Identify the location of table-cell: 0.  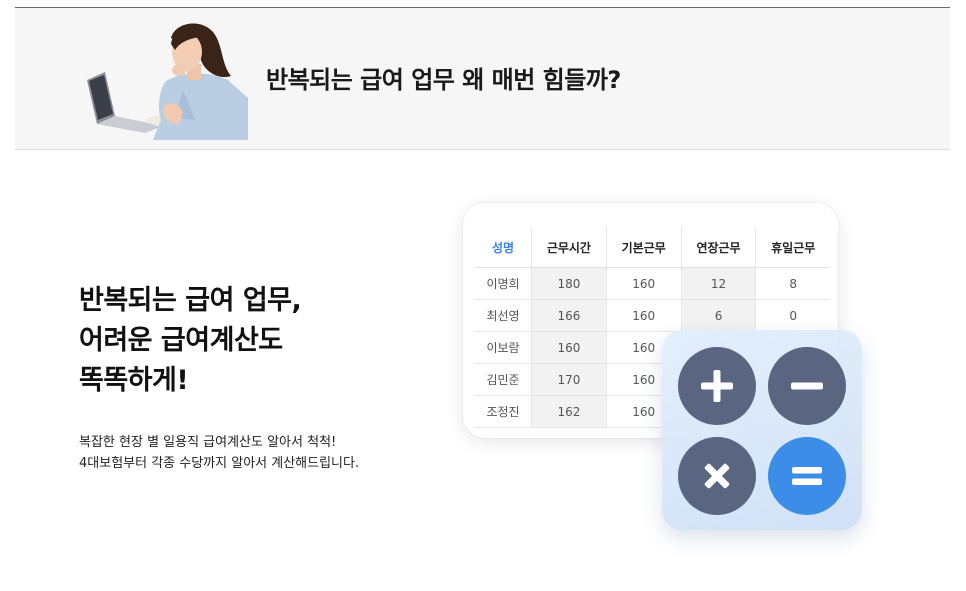
(792, 315).